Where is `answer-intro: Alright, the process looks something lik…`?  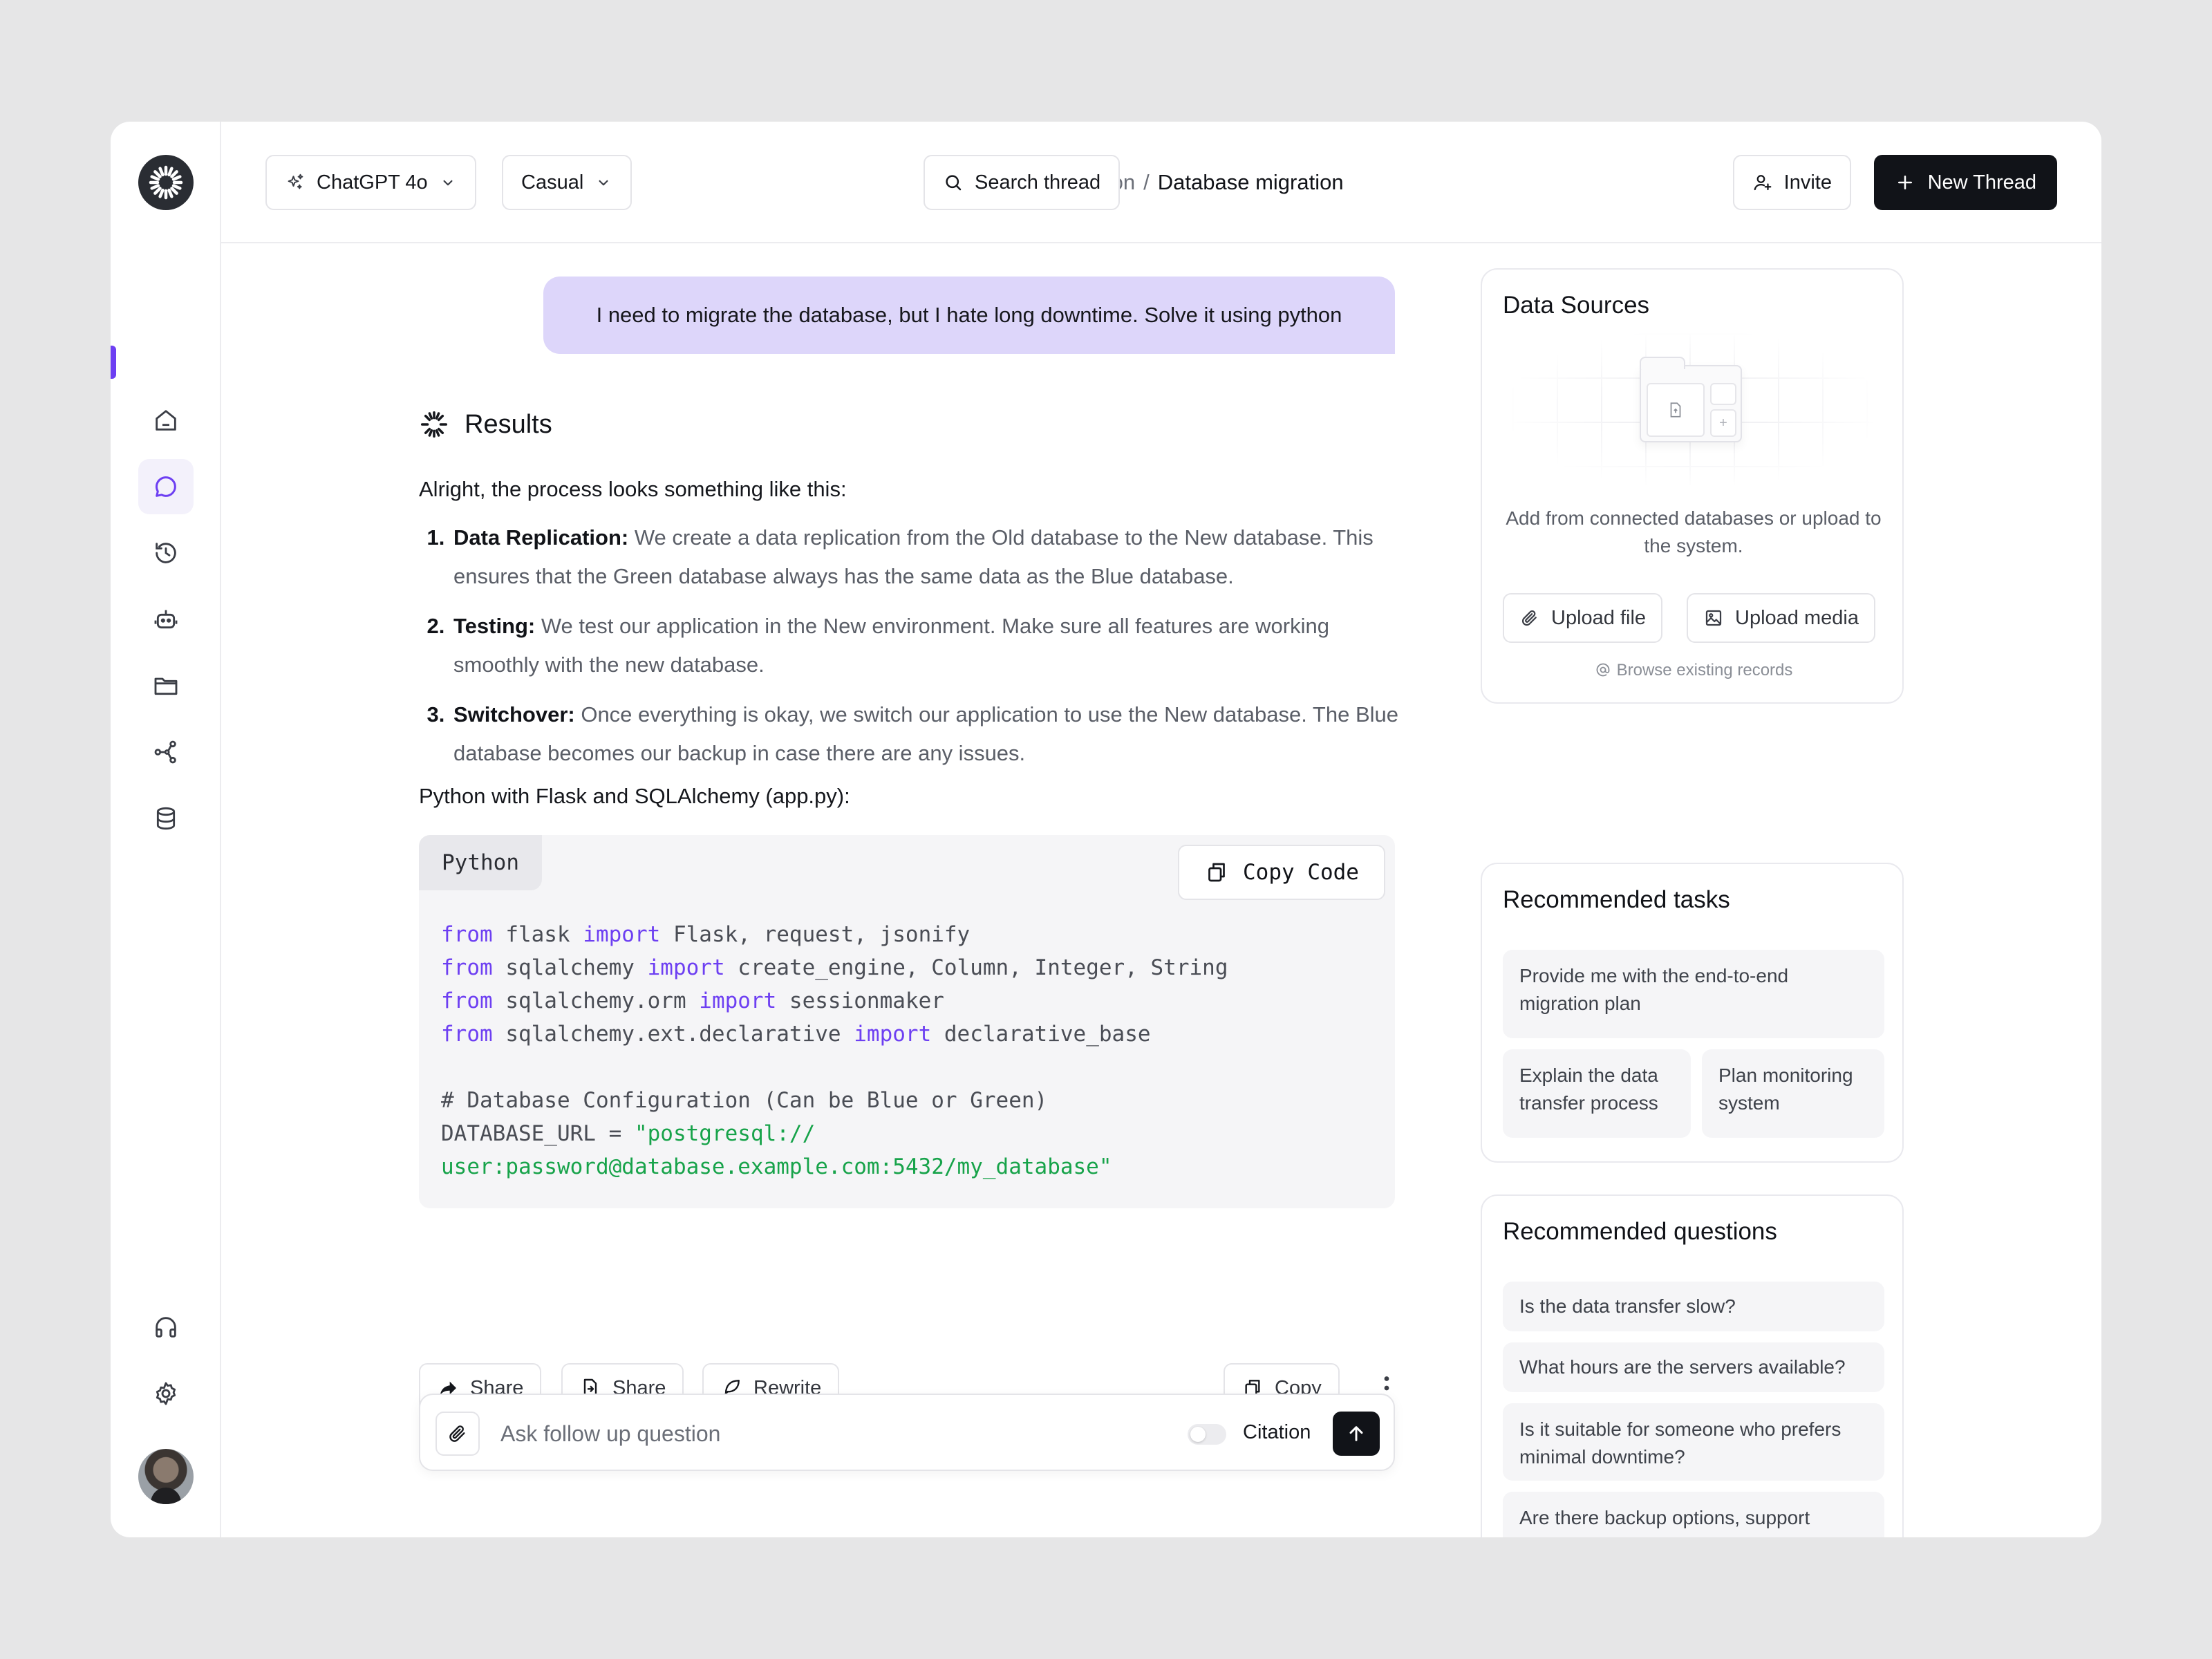 answer-intro: Alright, the process looks something lik… is located at coordinates (633, 489).